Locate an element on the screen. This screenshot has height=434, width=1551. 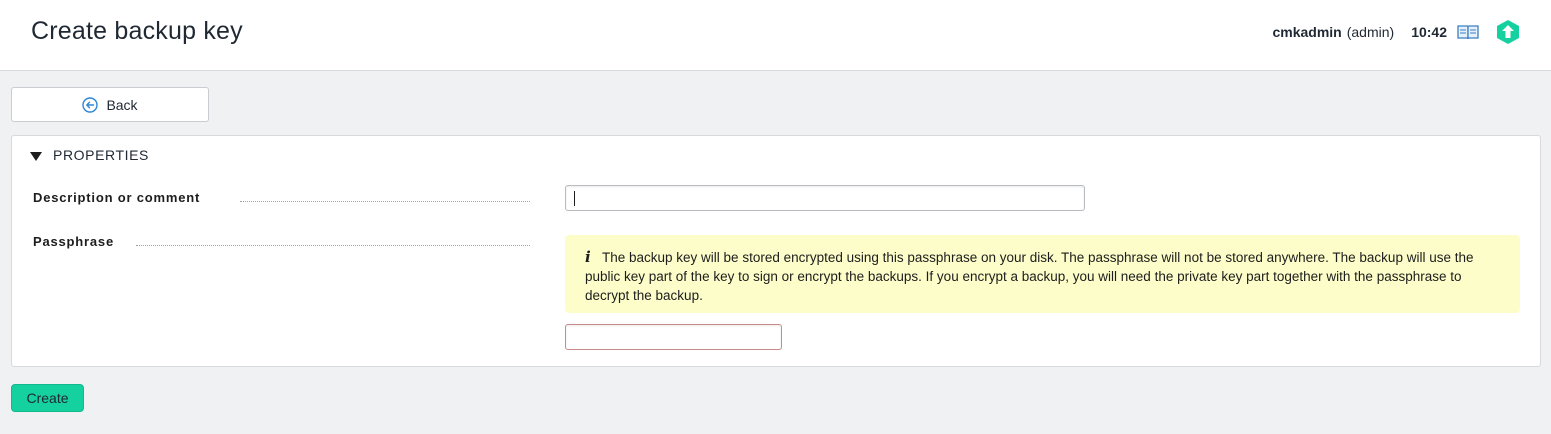
text-caret is located at coordinates (574, 198).